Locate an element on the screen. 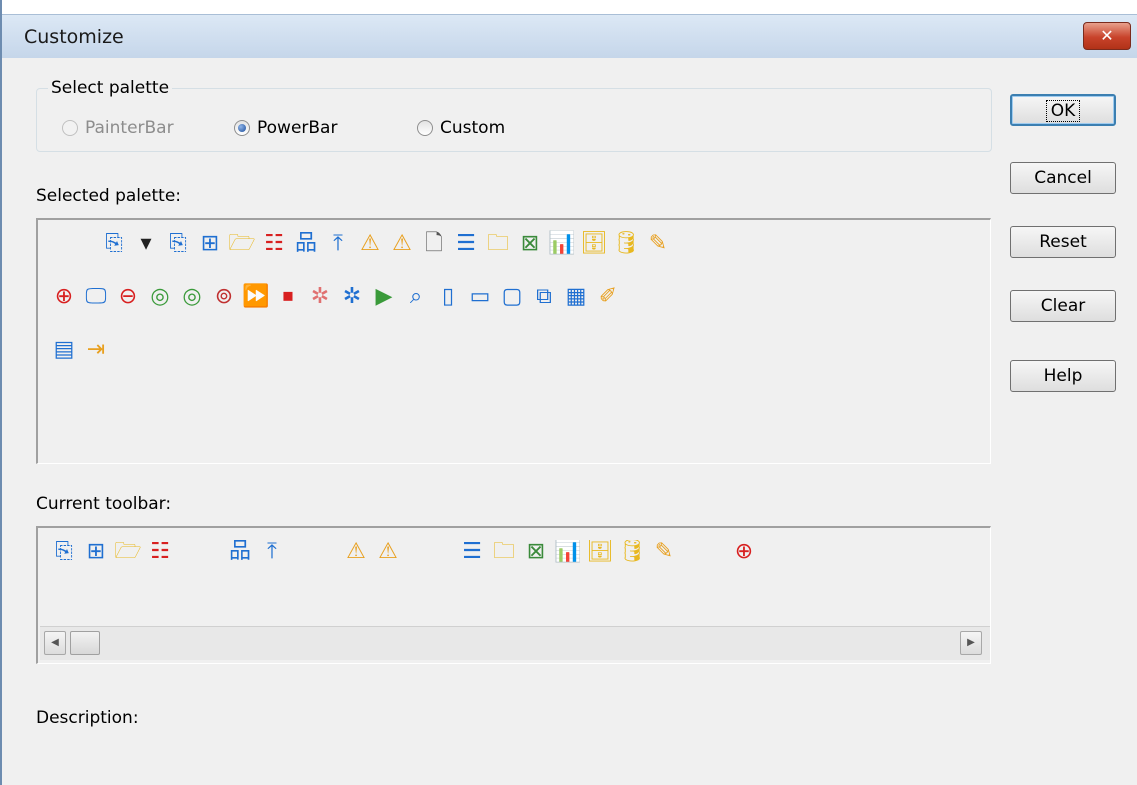  scroll-right-button: ▶ is located at coordinates (971, 643).